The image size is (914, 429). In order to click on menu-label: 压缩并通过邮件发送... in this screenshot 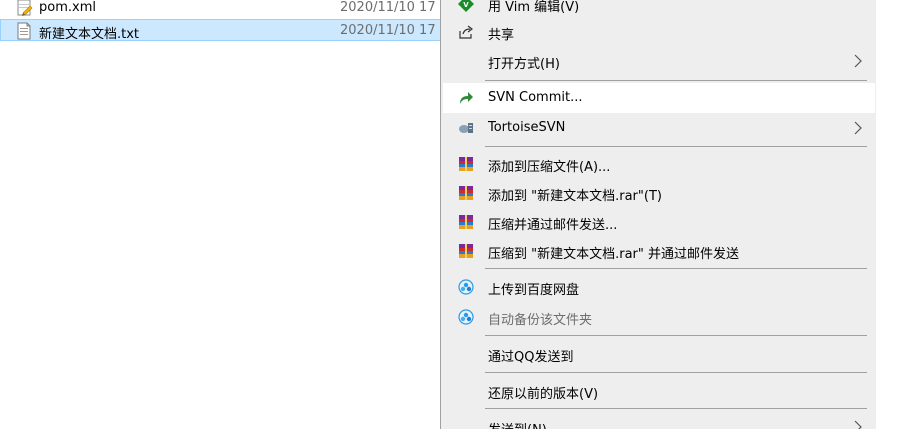, I will do `click(553, 225)`.